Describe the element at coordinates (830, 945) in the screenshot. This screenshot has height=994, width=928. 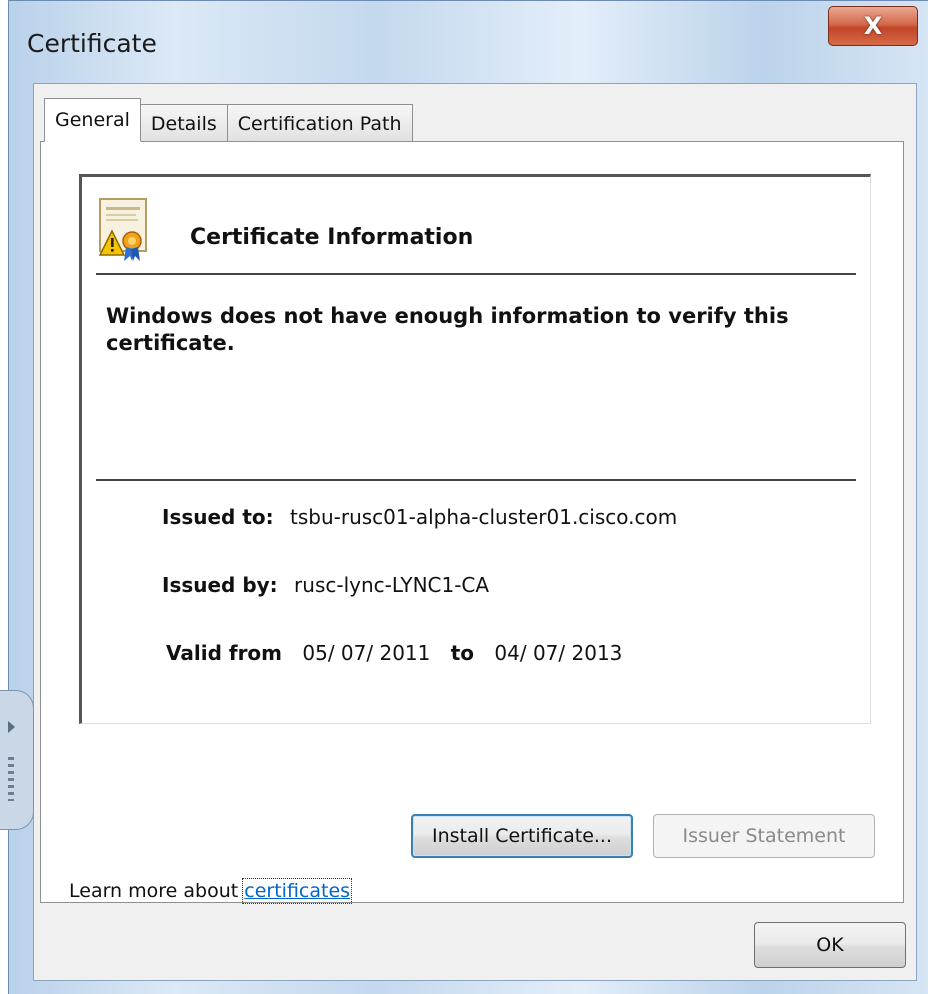
I see `ok-button: OK` at that location.